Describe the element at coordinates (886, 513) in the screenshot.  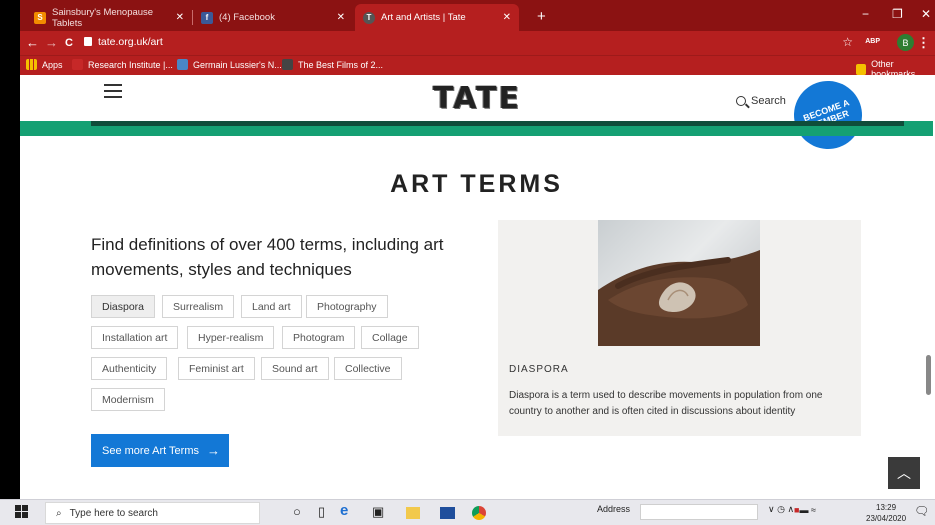
I see `taskbar-clock: 13:29 23/04/2020` at that location.